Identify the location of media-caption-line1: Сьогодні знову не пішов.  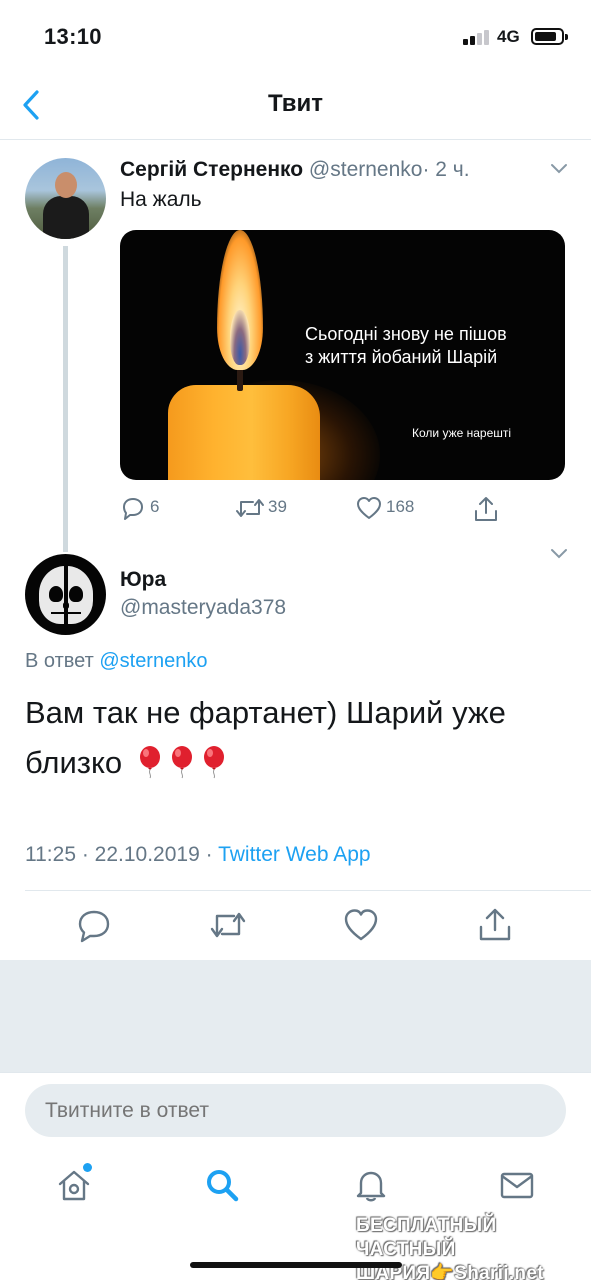
(406, 334).